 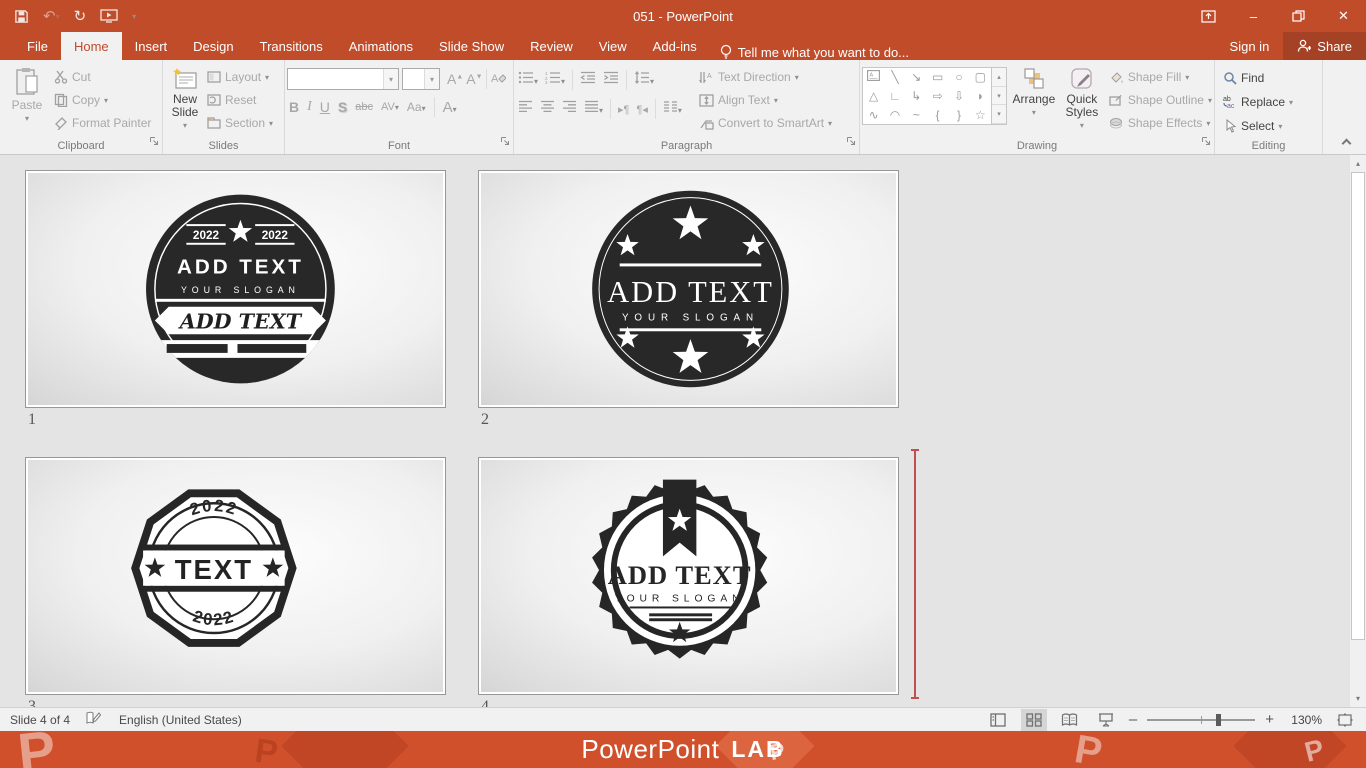 I want to click on reset-button: Reset, so click(x=240, y=100).